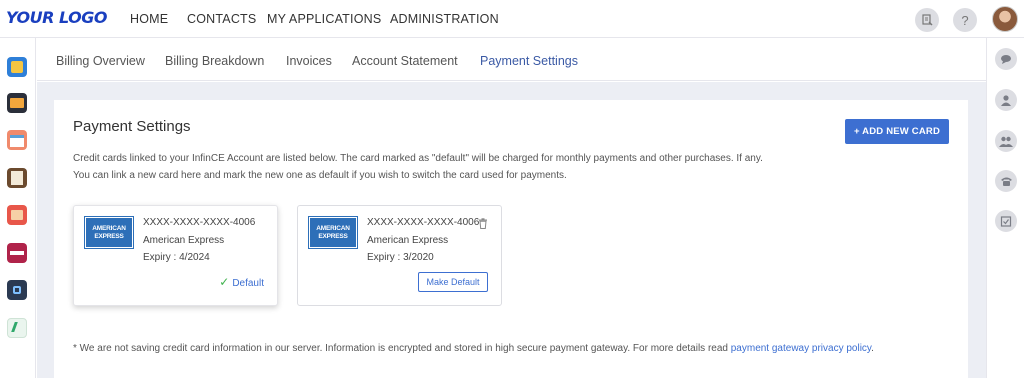  Describe the element at coordinates (1006, 221) in the screenshot. I see `calendar-check-icon` at that location.